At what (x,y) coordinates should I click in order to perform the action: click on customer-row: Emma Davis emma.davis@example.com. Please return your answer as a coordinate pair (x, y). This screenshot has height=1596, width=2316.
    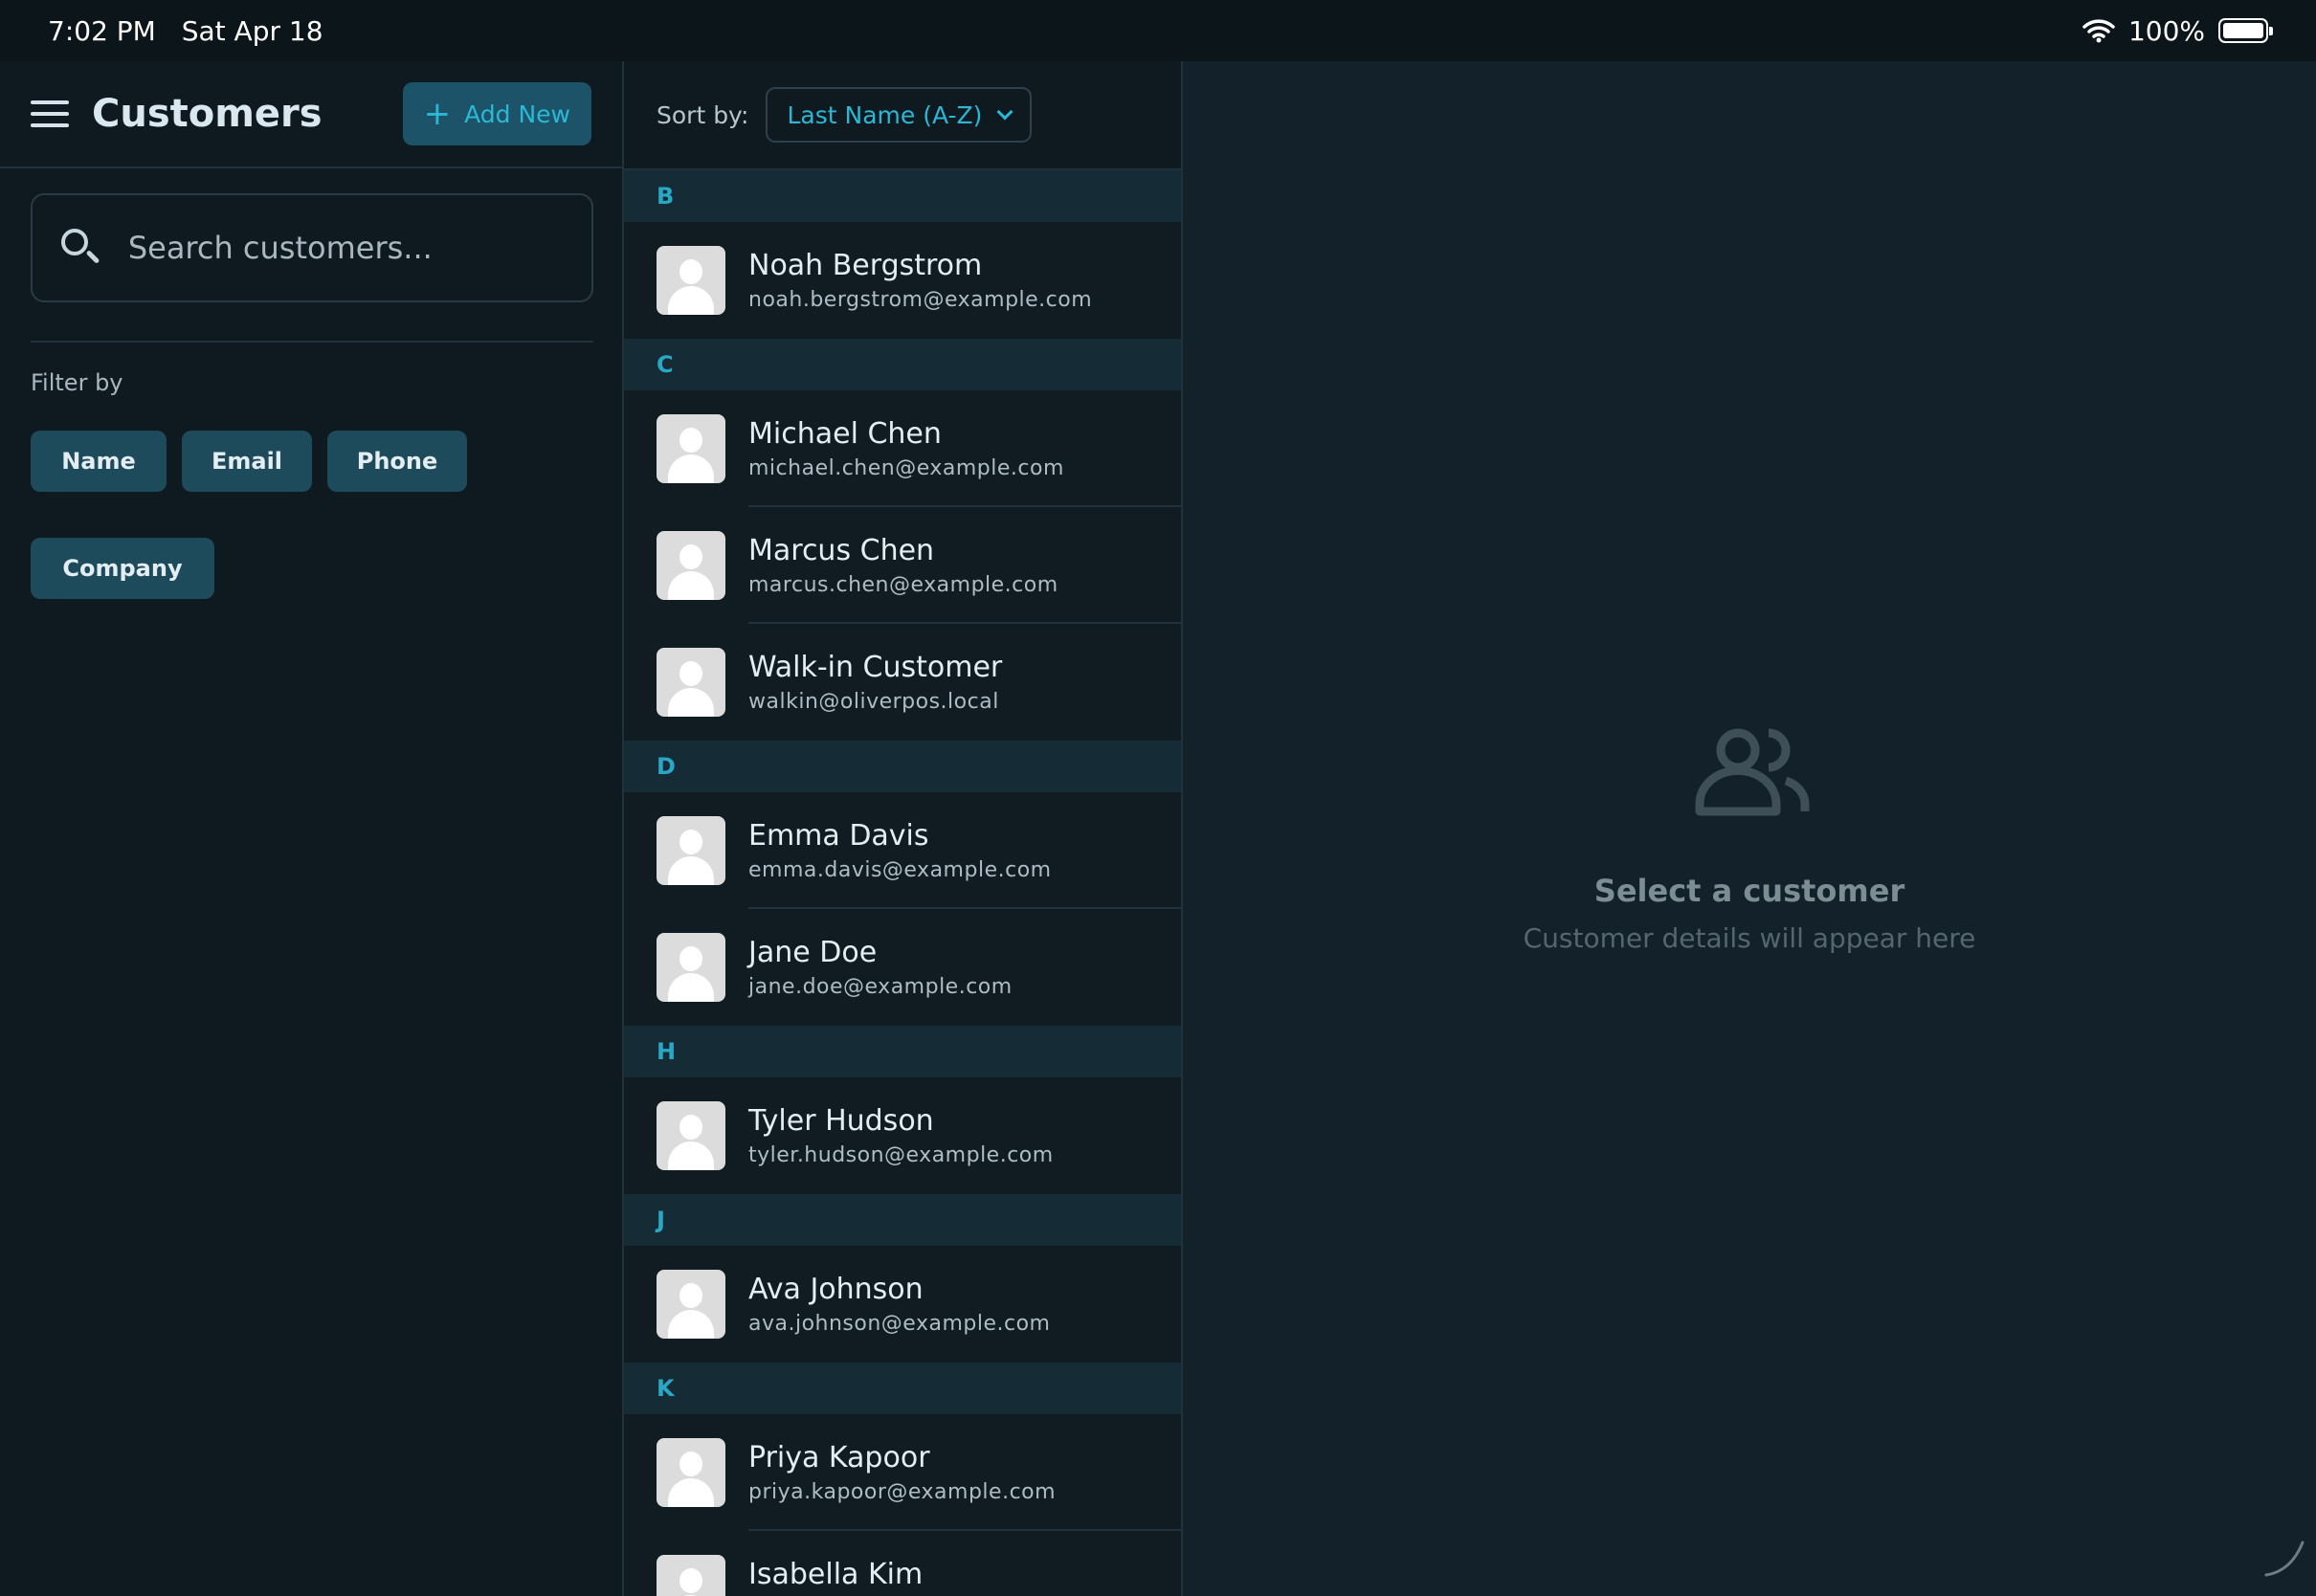
    Looking at the image, I should click on (902, 851).